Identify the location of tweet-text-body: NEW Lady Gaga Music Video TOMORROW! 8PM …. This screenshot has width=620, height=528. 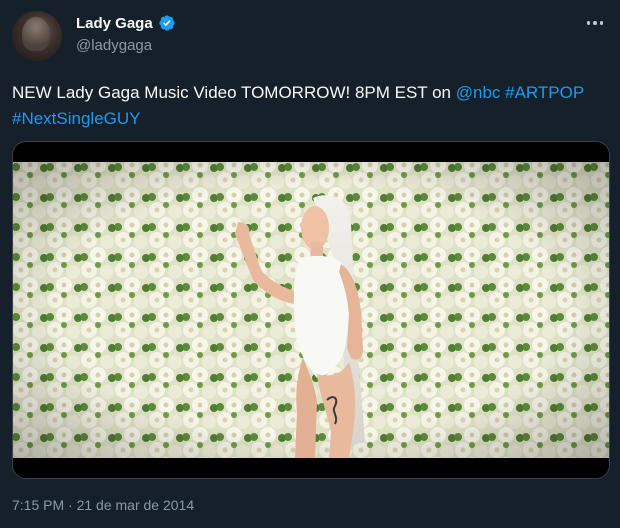
(234, 92).